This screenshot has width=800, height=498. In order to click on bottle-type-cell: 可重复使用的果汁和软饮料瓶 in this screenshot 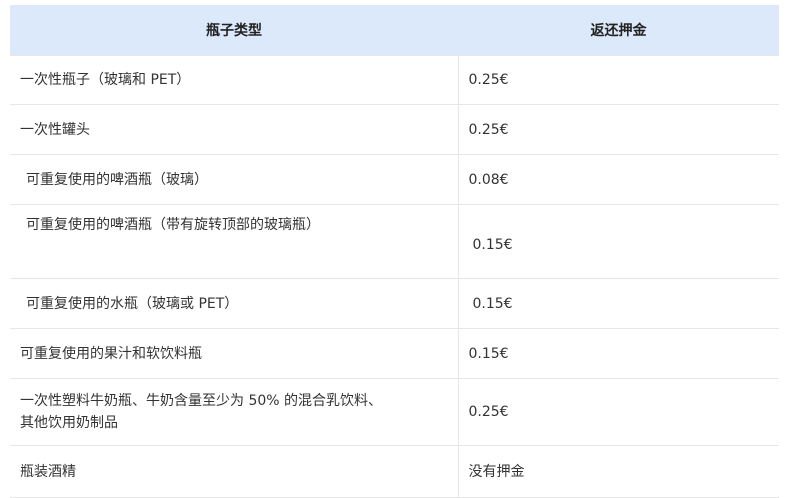, I will do `click(234, 353)`.